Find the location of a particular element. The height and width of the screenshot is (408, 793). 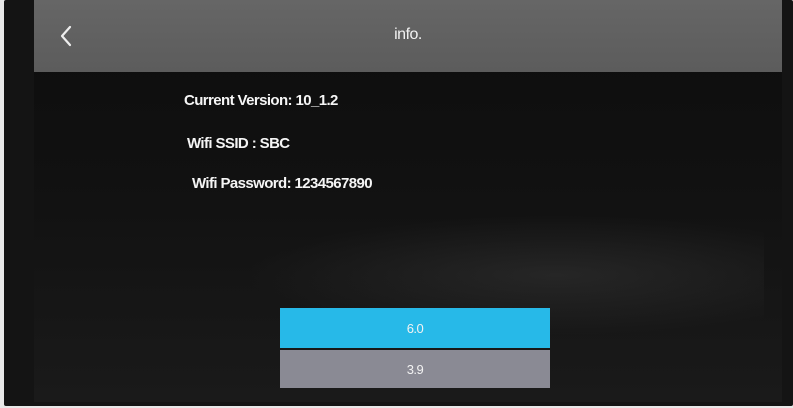

option-3-9-label: 3.9 is located at coordinates (415, 369).